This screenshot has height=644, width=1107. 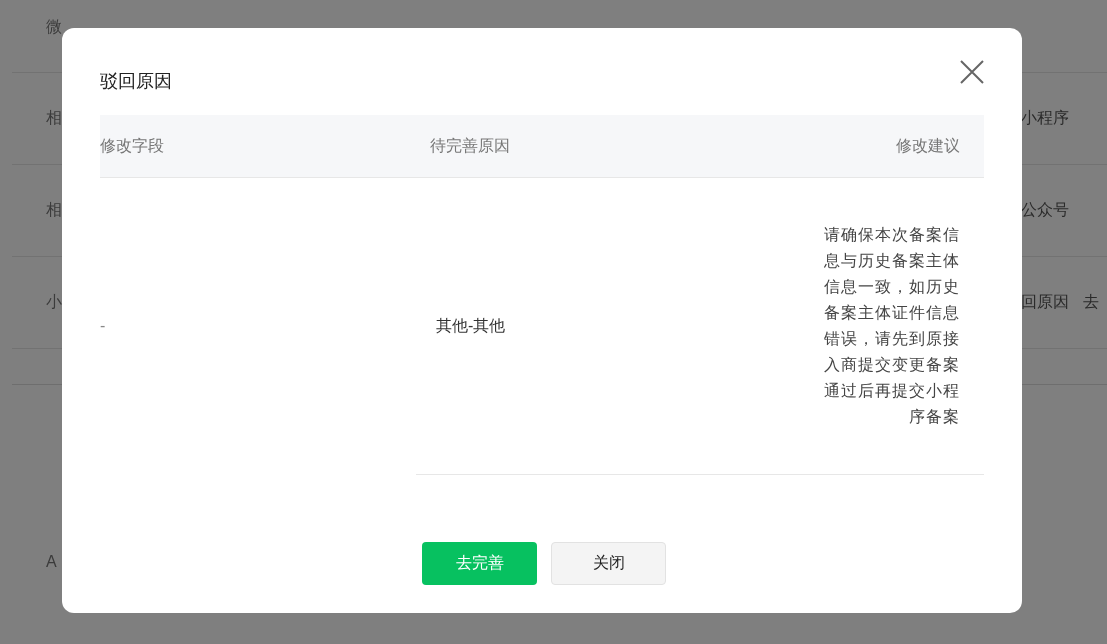 I want to click on field-label: A, so click(x=51, y=561).